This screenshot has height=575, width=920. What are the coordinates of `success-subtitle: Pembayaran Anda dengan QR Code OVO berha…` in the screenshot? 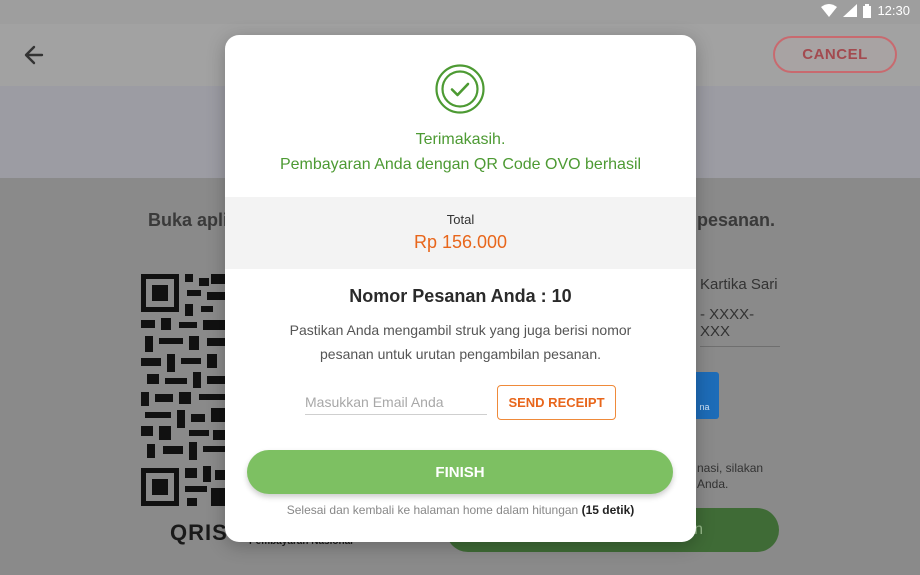 It's located at (460, 164).